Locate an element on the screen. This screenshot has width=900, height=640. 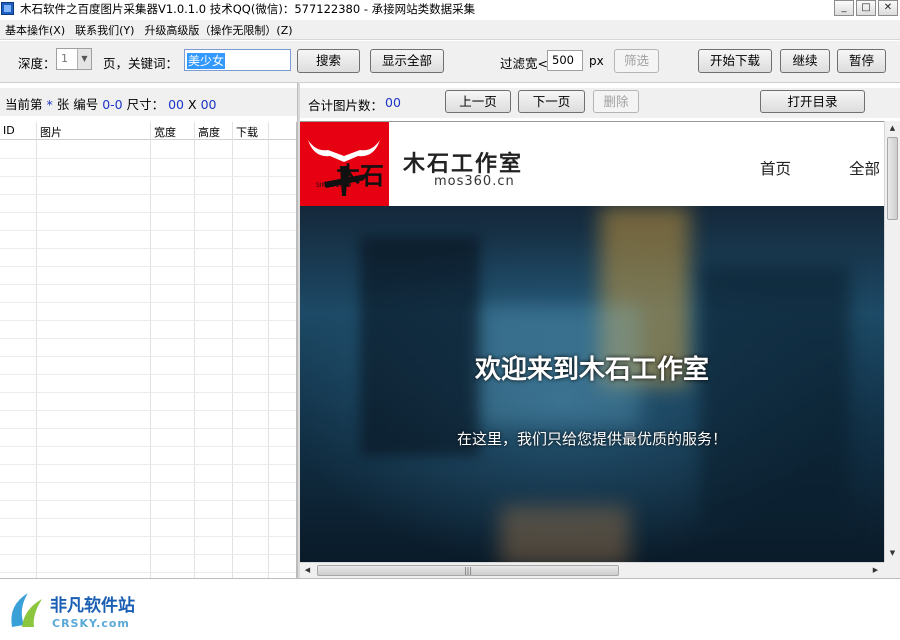
scroll-down-icon: ▼ is located at coordinates (892, 553).